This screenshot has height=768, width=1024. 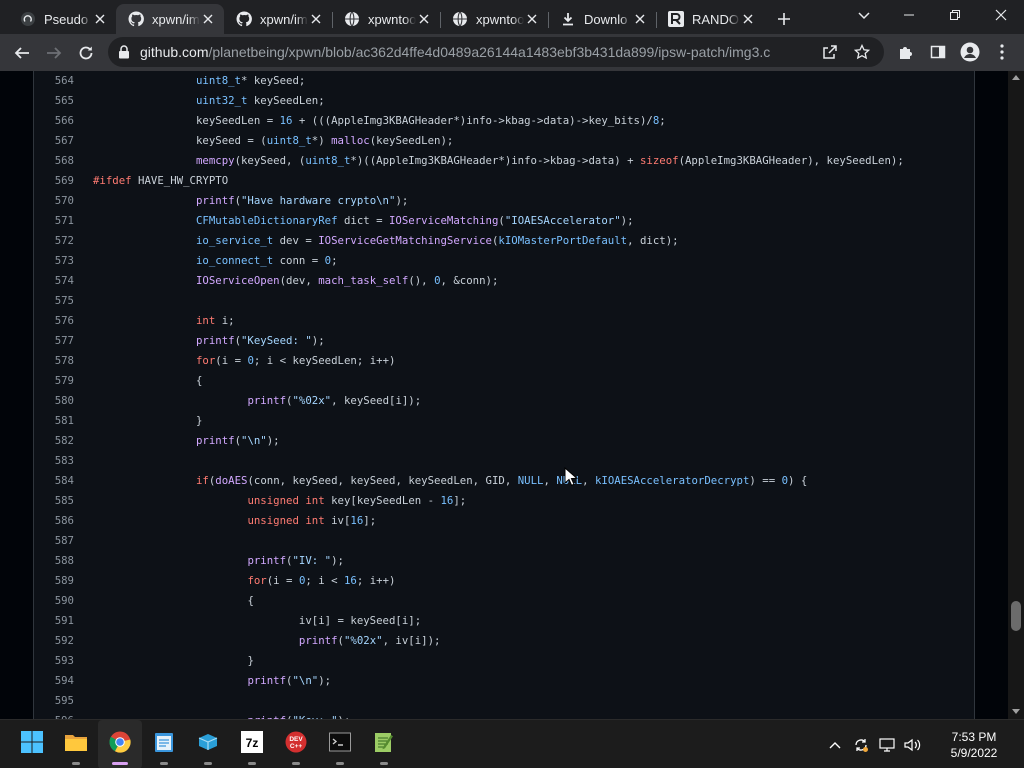 What do you see at coordinates (602, 19) in the screenshot?
I see `tab-5: Downlo` at bounding box center [602, 19].